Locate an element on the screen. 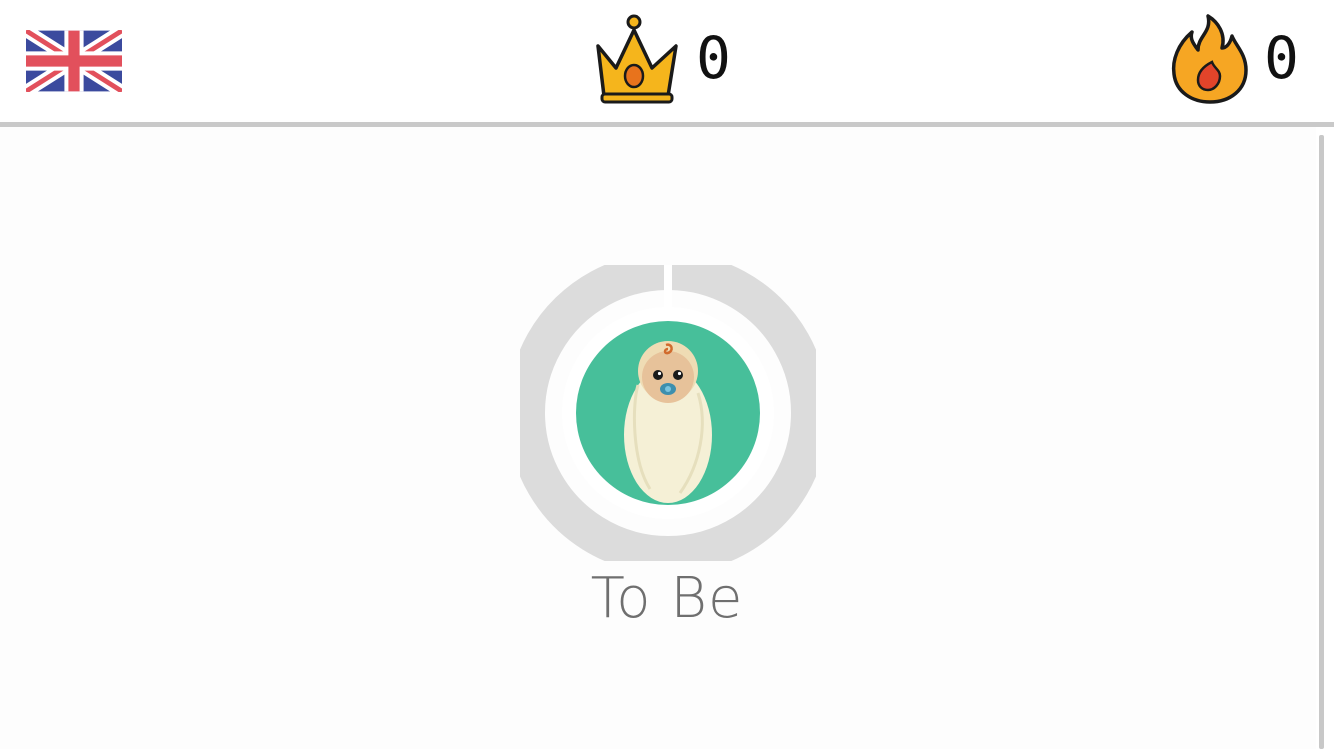  level-badge is located at coordinates (668, 413).